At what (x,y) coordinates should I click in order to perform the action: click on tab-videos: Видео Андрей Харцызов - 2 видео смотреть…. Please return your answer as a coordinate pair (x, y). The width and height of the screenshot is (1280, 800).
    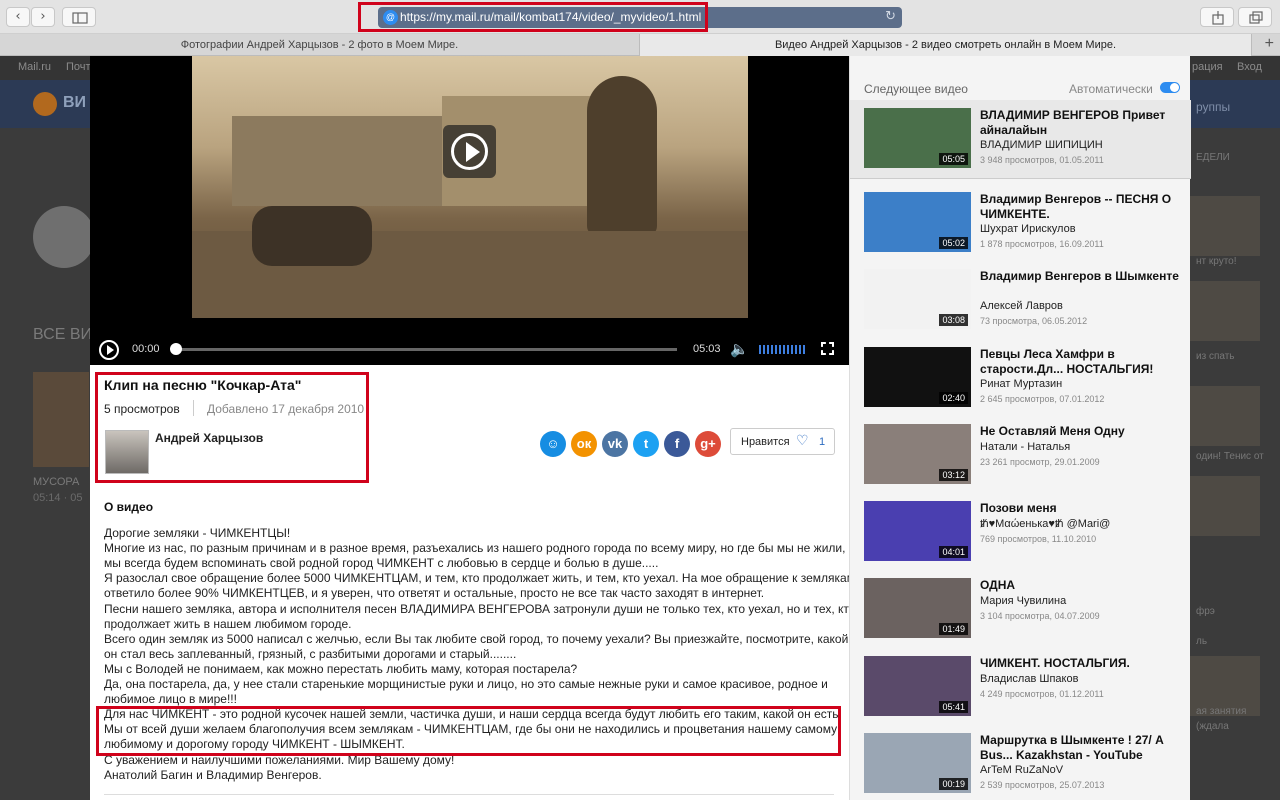
    Looking at the image, I should click on (946, 45).